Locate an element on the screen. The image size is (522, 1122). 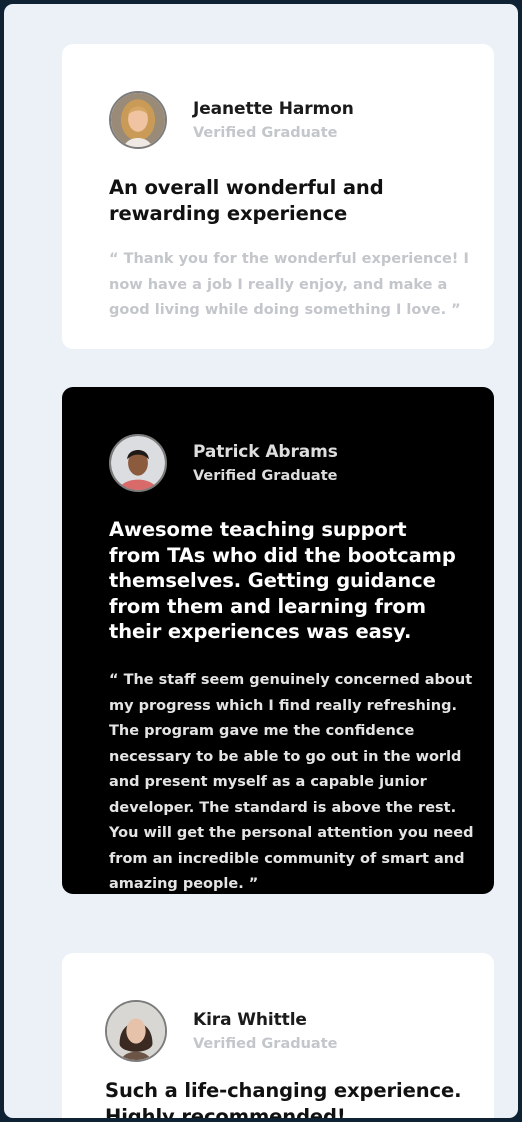
author-name: Jeanette Harmon is located at coordinates (273, 108).